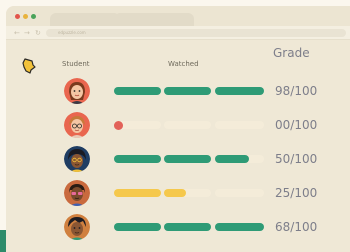  I want to click on address-bar: edpuzzle.com, so click(196, 33).